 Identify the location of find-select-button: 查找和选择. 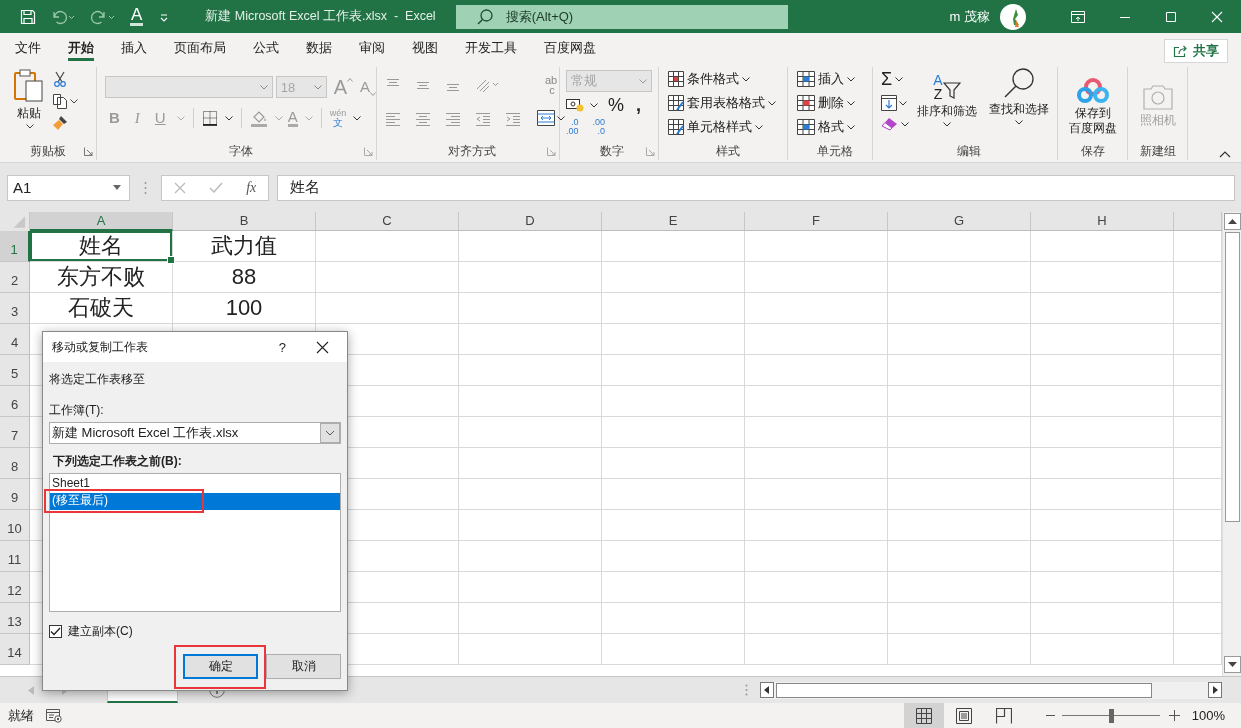
(1019, 96).